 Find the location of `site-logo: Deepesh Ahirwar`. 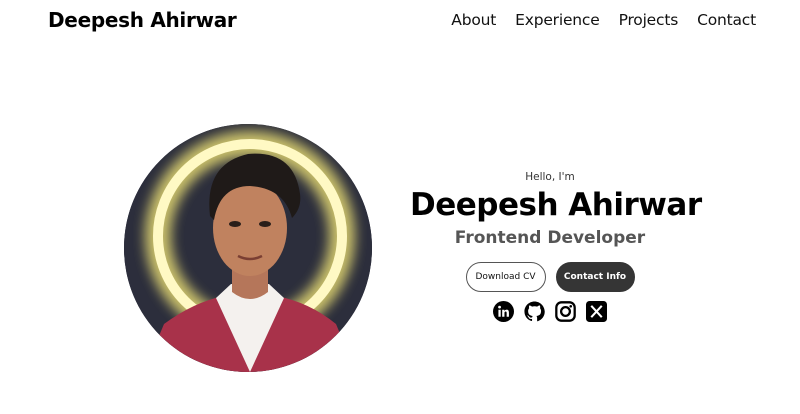

site-logo: Deepesh Ahirwar is located at coordinates (142, 20).